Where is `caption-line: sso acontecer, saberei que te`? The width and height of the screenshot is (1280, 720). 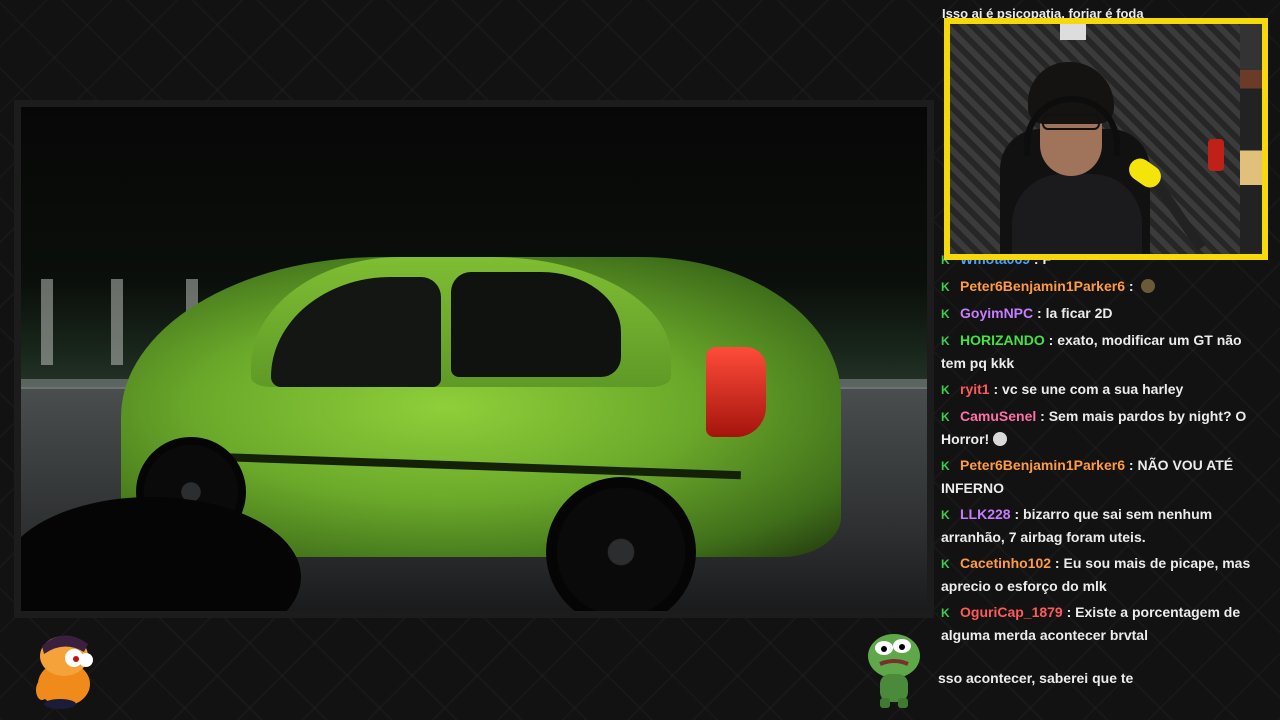
caption-line: sso acontecer, saberei que te is located at coordinates (1036, 678).